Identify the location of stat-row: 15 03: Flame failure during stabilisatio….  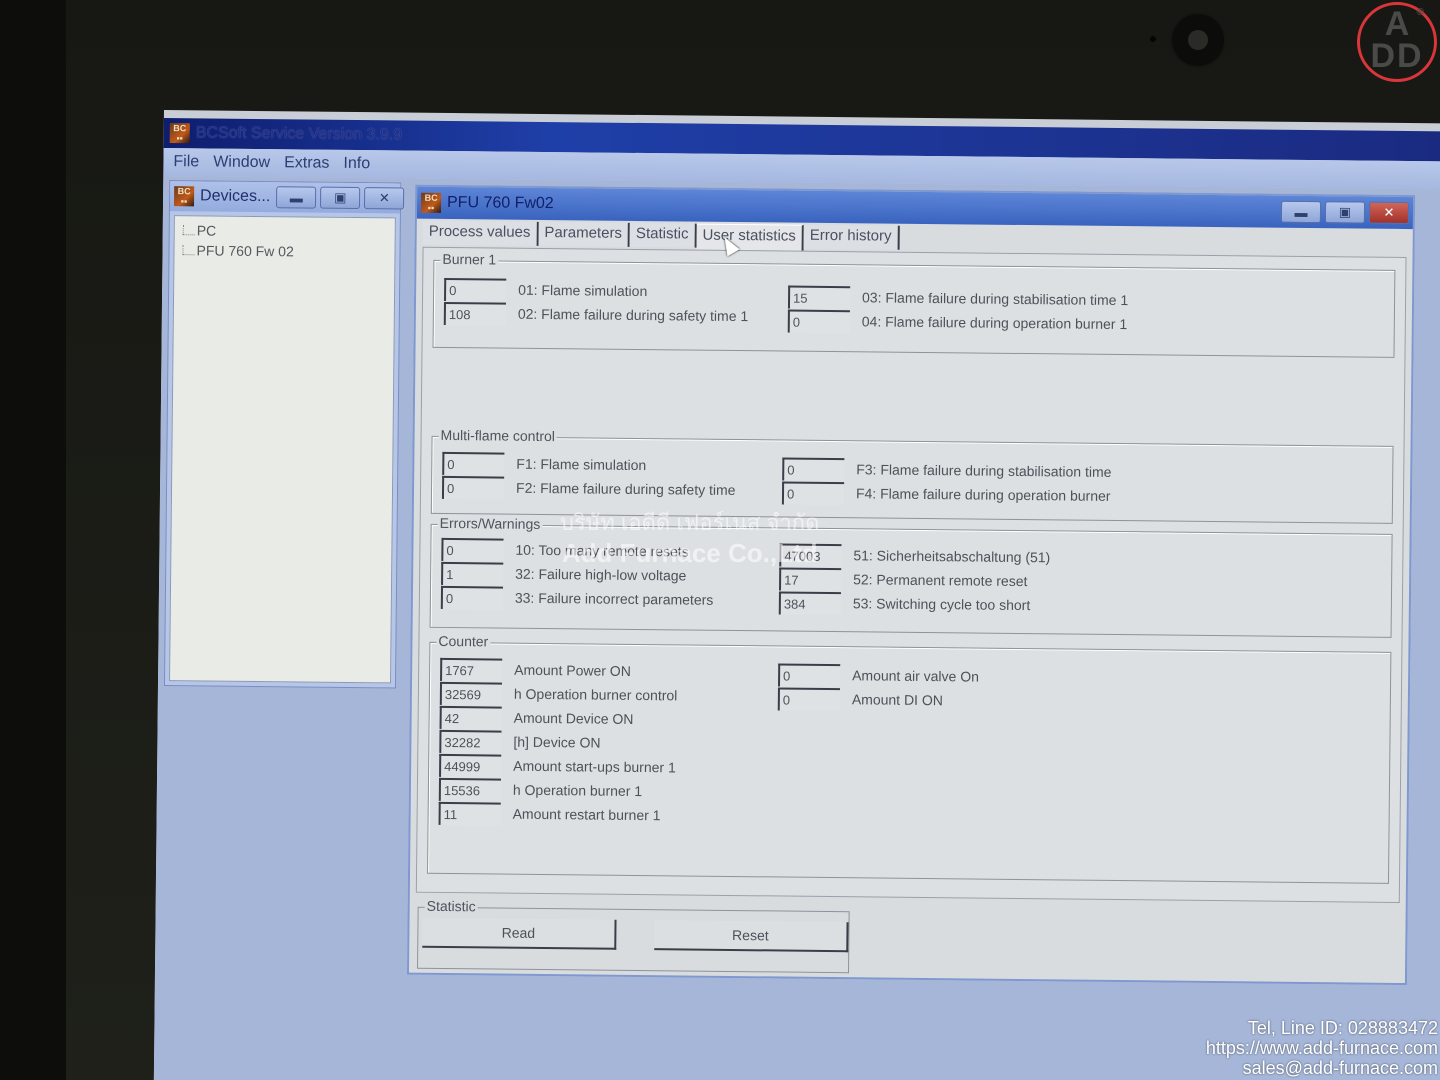
(958, 299).